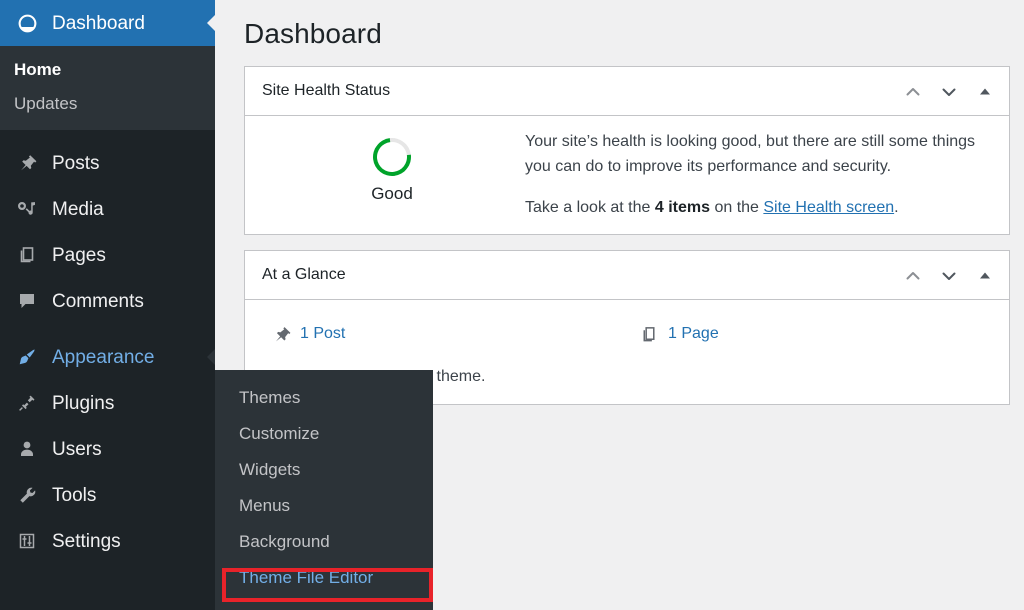 The height and width of the screenshot is (610, 1024). I want to click on sidebar-item-media: Media, so click(107, 209).